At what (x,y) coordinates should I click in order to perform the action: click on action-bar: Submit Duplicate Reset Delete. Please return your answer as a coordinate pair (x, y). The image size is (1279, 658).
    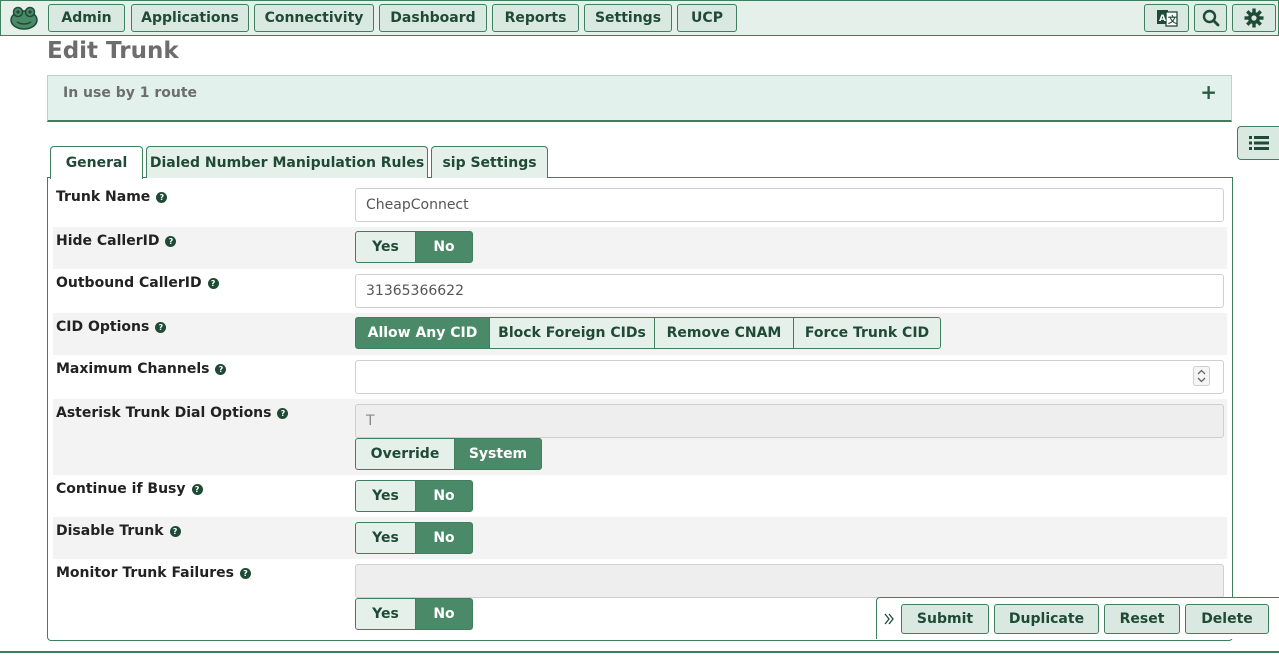
    Looking at the image, I should click on (1077, 618).